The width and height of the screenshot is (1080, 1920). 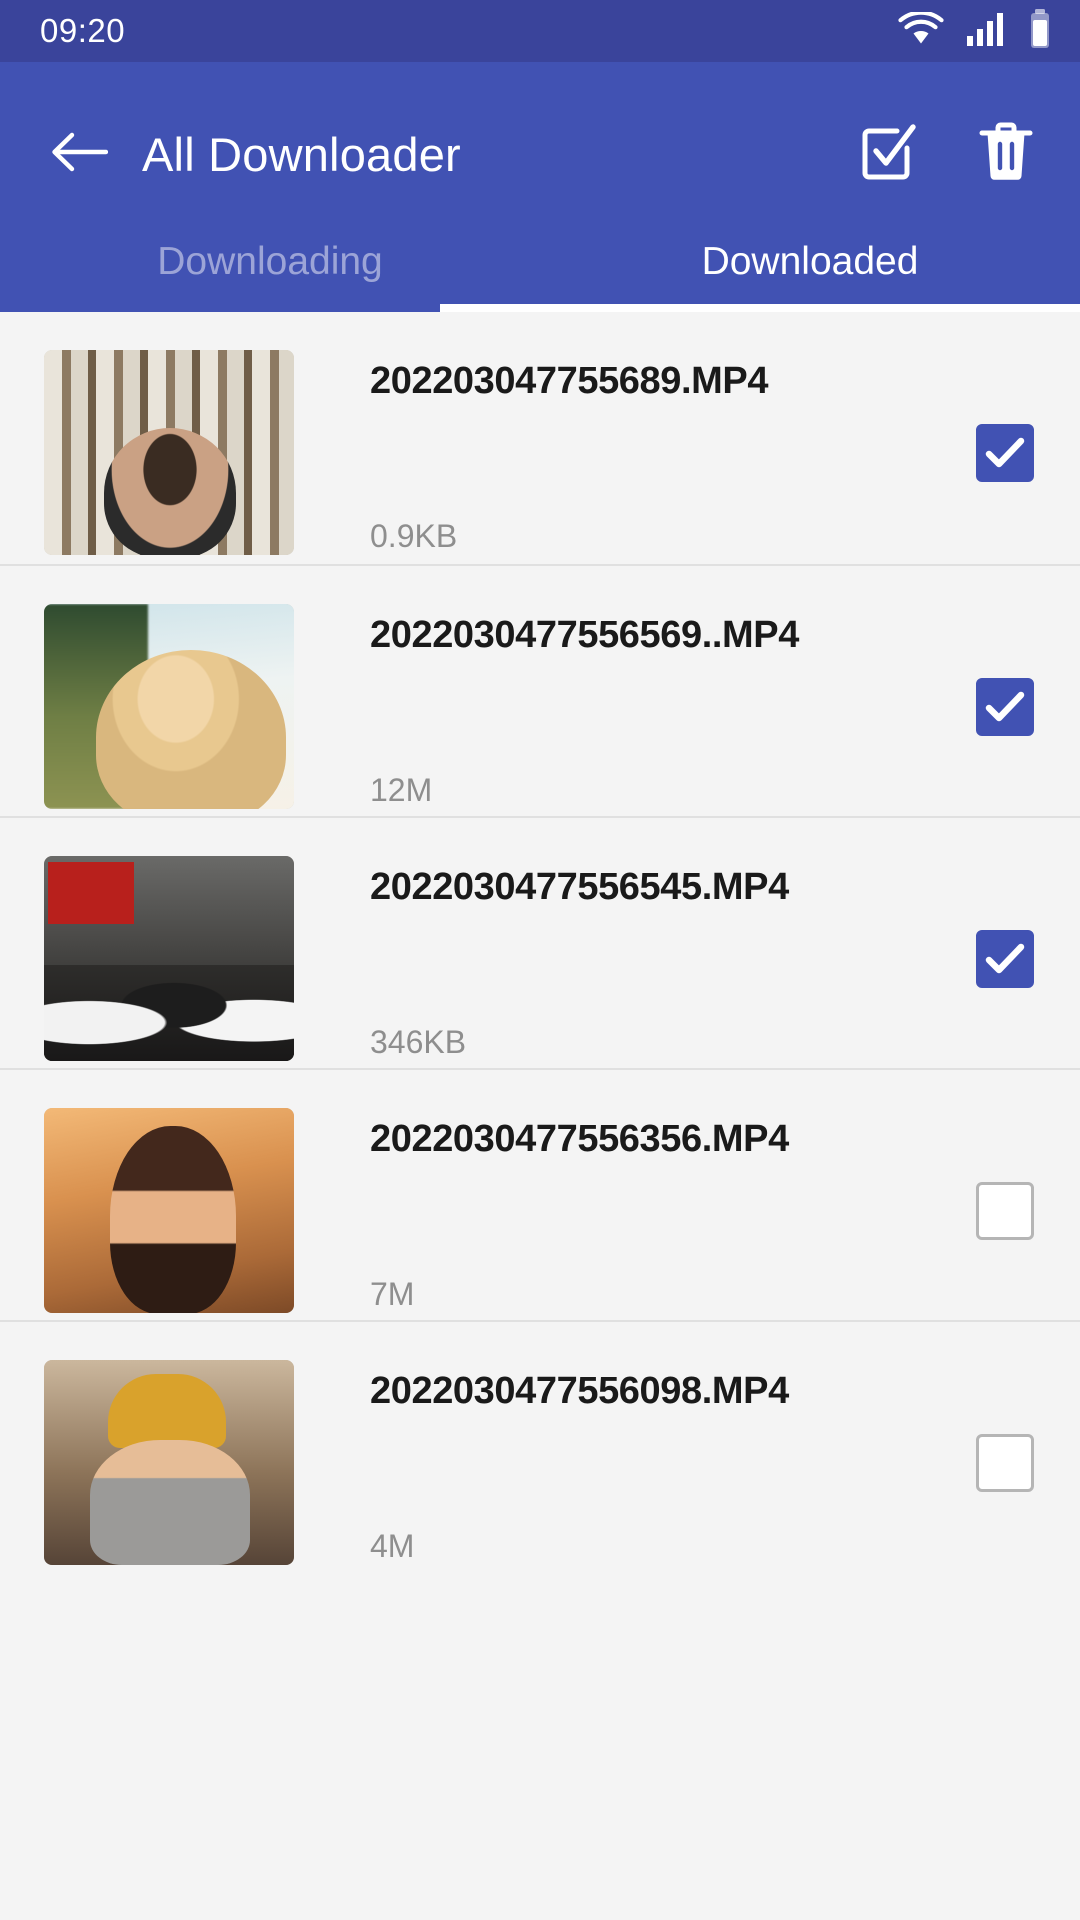 I want to click on list-item-text: 2022030477556356.MP4 7M, so click(x=650, y=1210).